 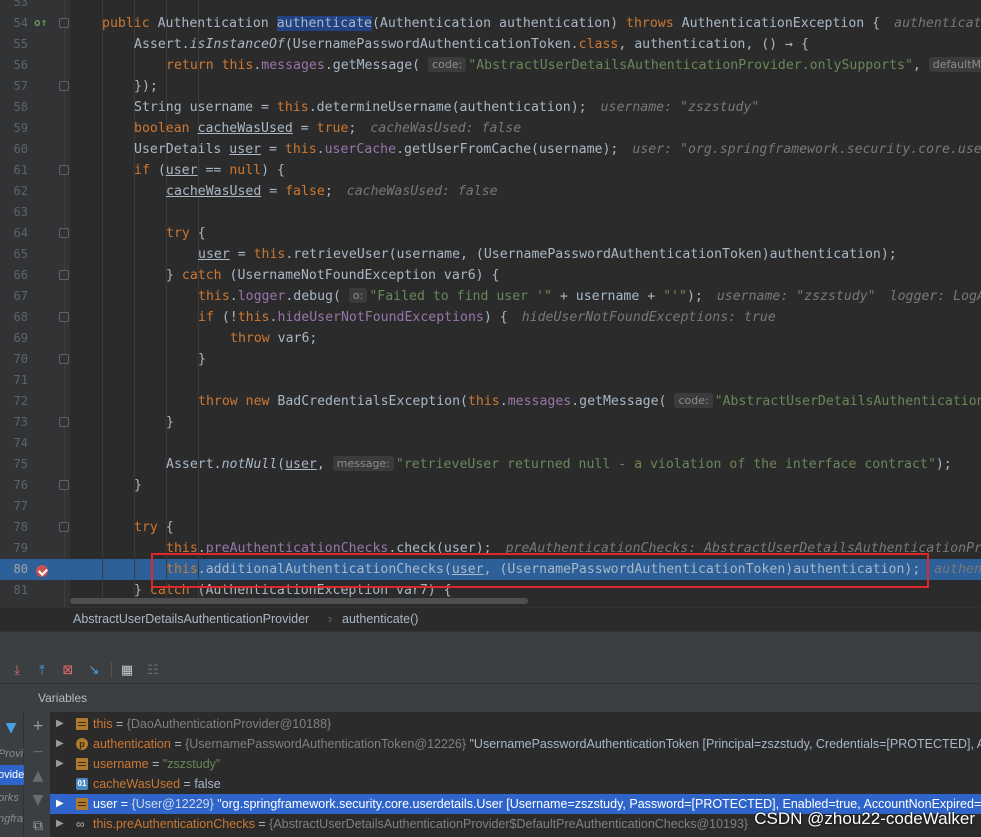 What do you see at coordinates (490, 6) in the screenshot?
I see `code-line: 53` at bounding box center [490, 6].